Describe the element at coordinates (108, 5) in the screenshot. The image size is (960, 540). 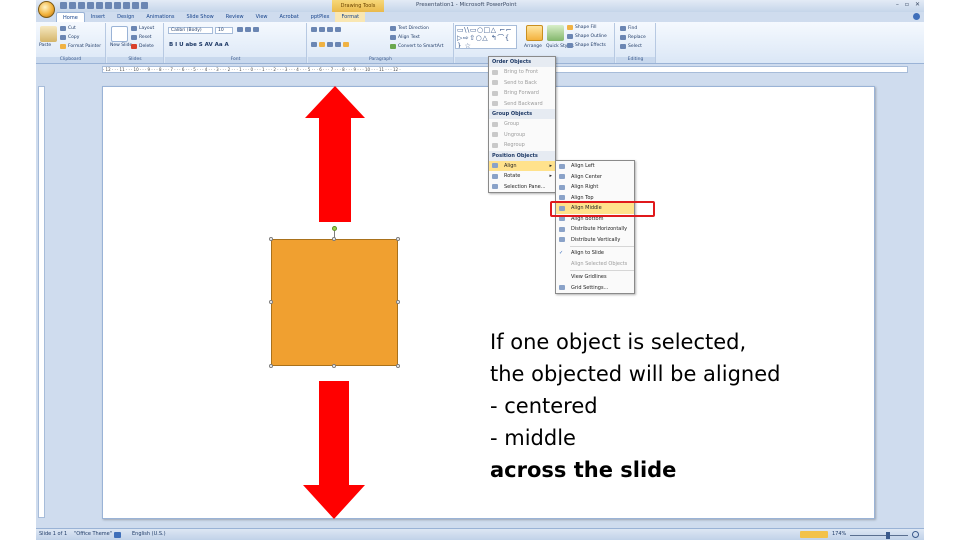
I see `text-icon` at that location.